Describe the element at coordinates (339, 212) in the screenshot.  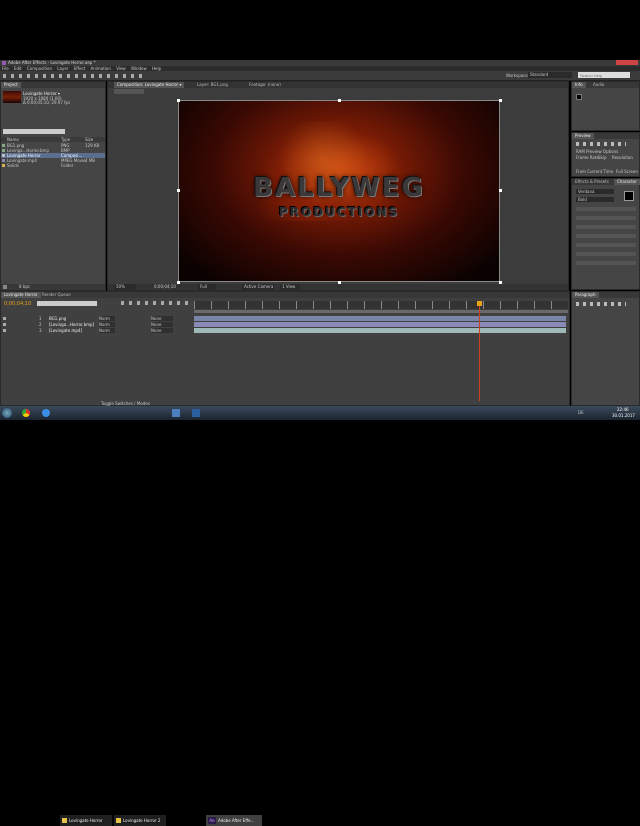
I see `subtitle-text: PRODUCTIONS` at that location.